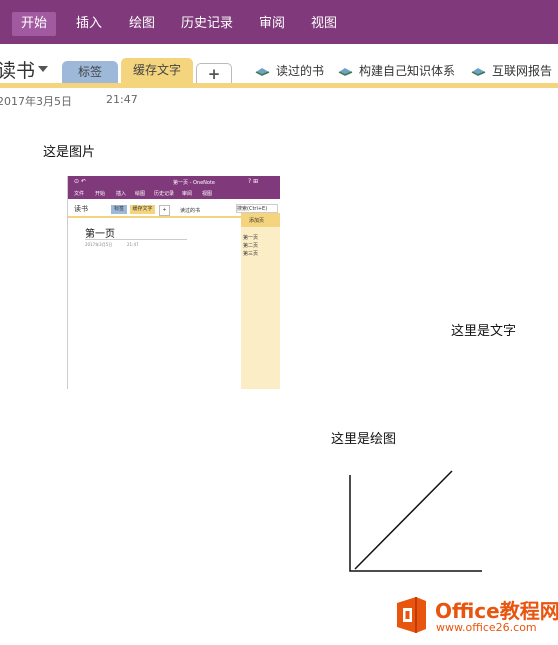  What do you see at coordinates (207, 24) in the screenshot?
I see `ribbon-tab-history: 历史记录` at bounding box center [207, 24].